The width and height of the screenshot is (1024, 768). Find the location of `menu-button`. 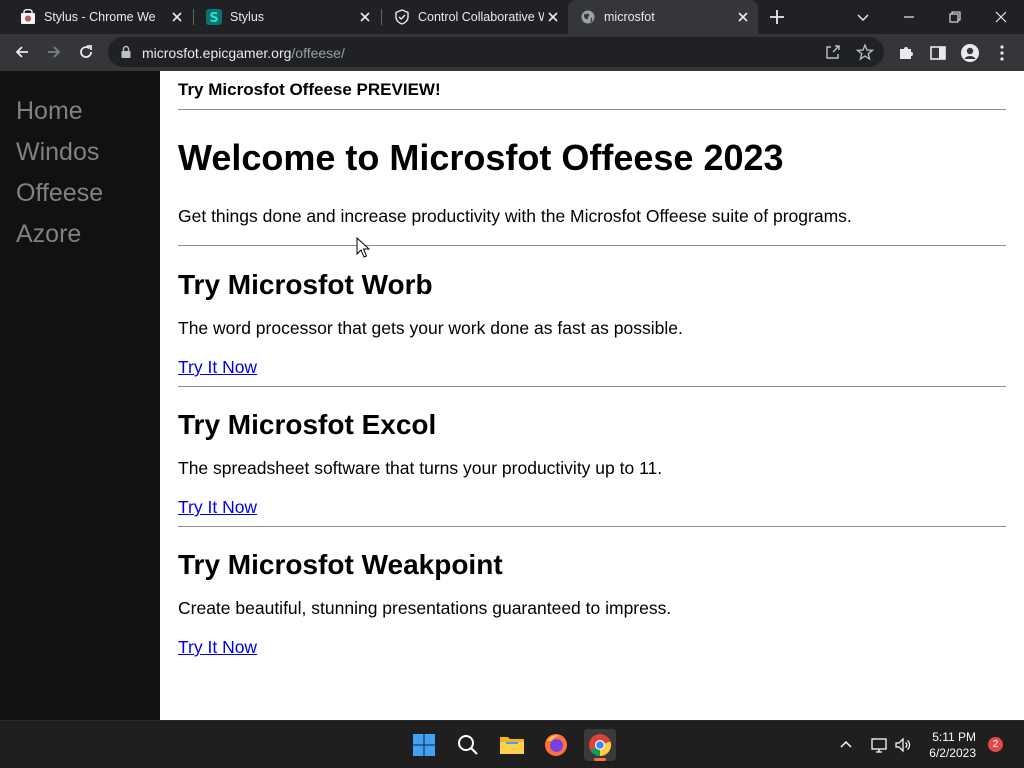

menu-button is located at coordinates (1002, 53).